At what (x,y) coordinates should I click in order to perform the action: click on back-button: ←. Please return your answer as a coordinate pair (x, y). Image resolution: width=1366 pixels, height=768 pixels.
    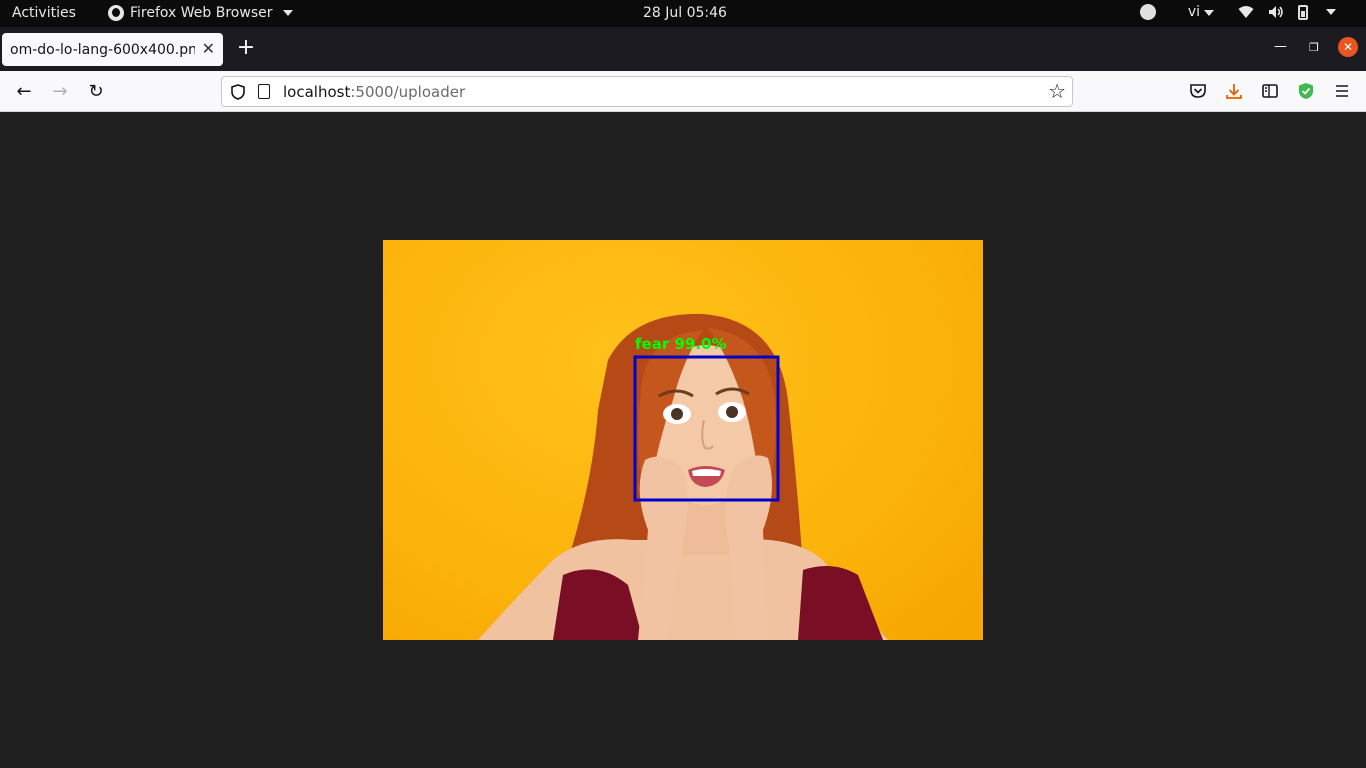
    Looking at the image, I should click on (24, 92).